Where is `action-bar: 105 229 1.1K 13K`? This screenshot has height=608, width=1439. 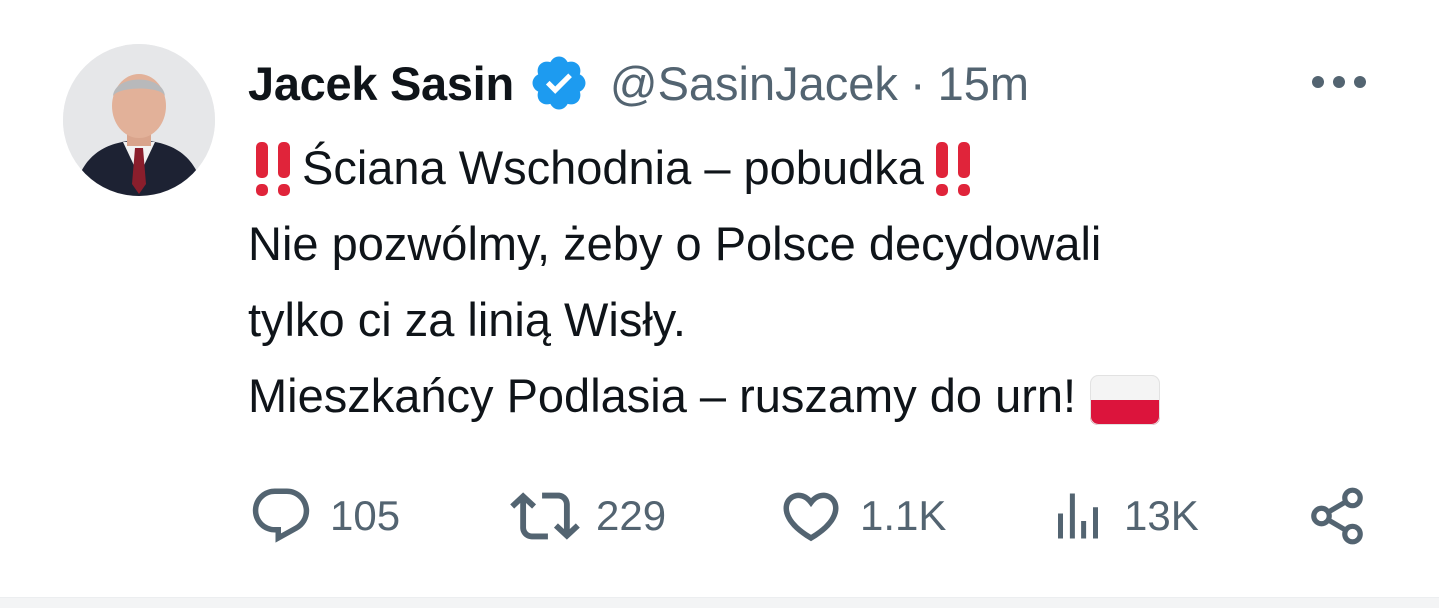 action-bar: 105 229 1.1K 13K is located at coordinates (813, 516).